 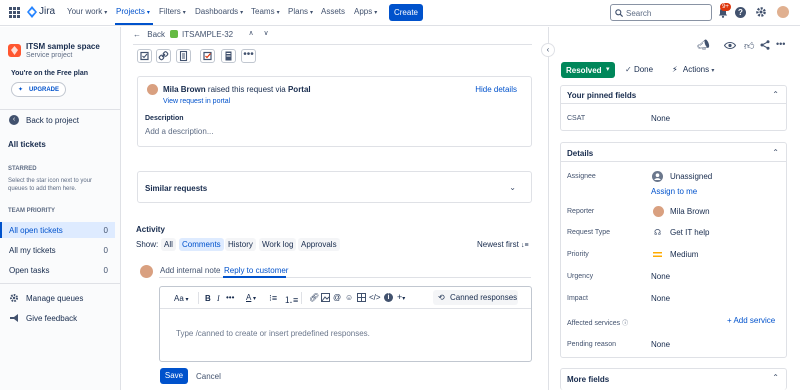 I want to click on collapse-panel-button: ‹, so click(x=548, y=50).